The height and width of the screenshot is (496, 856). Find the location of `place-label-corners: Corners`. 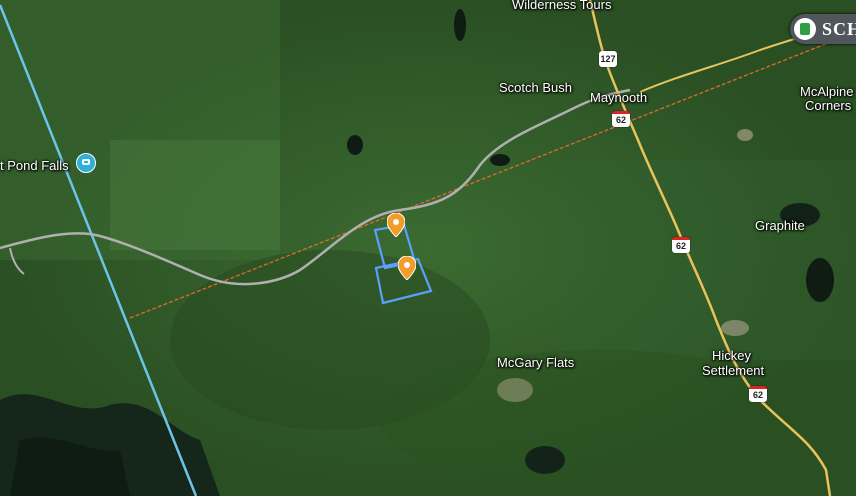

place-label-corners: Corners is located at coordinates (828, 105).